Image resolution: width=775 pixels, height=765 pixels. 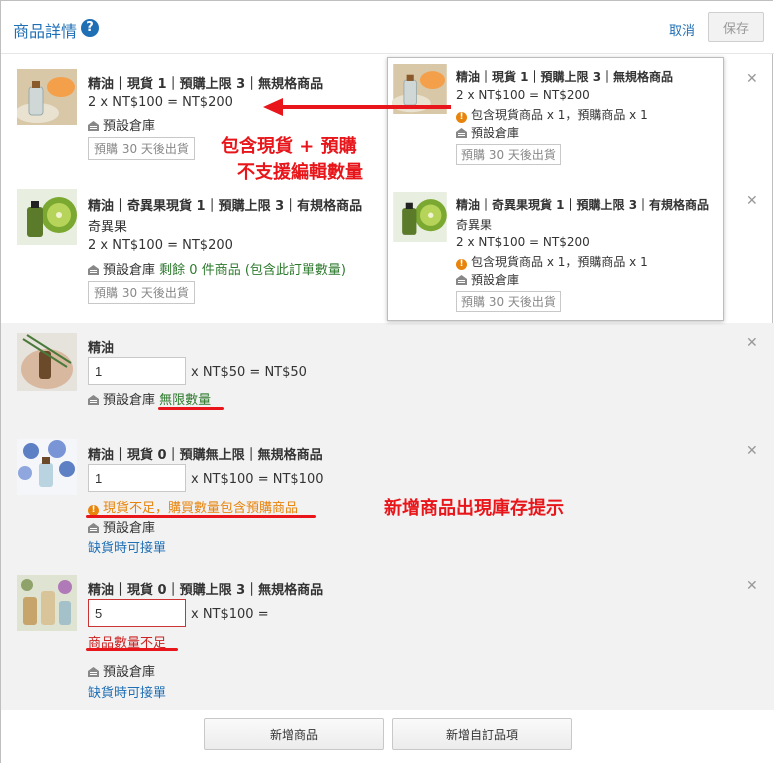 I want to click on annotation-text: 不支援編輯數量, so click(x=300, y=172).